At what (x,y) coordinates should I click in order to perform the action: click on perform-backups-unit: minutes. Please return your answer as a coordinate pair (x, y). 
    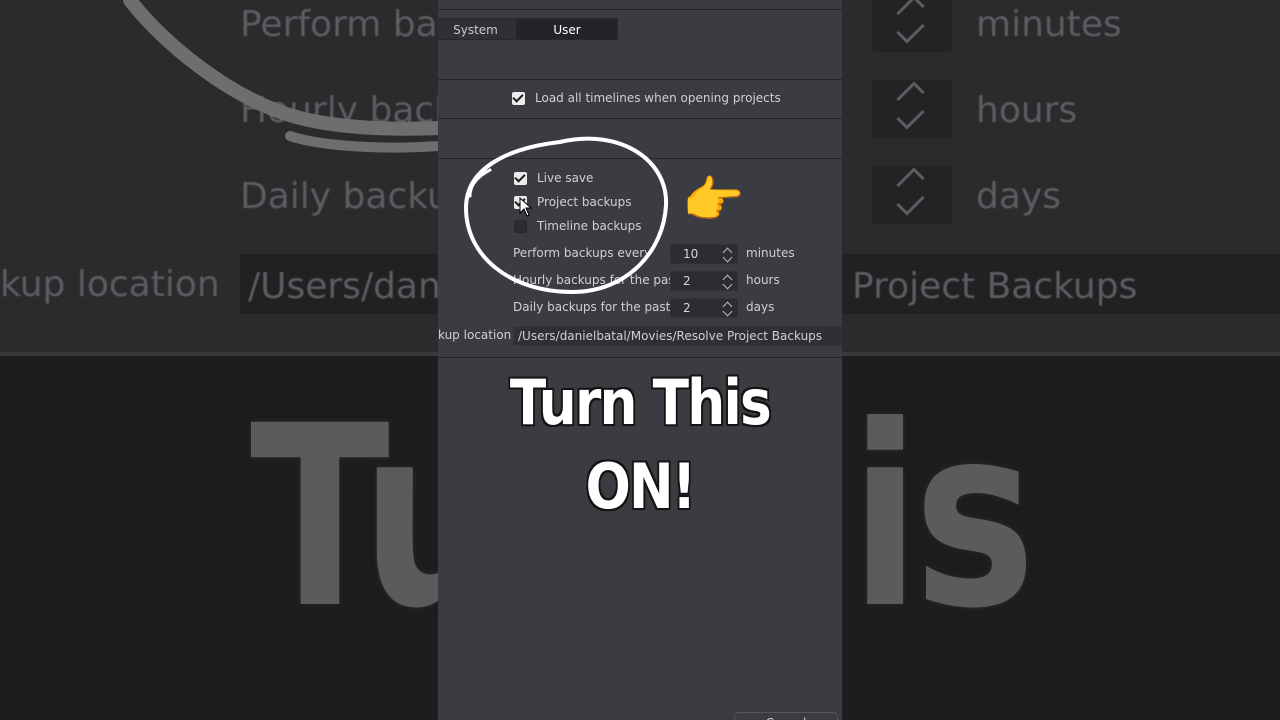
    Looking at the image, I should click on (770, 253).